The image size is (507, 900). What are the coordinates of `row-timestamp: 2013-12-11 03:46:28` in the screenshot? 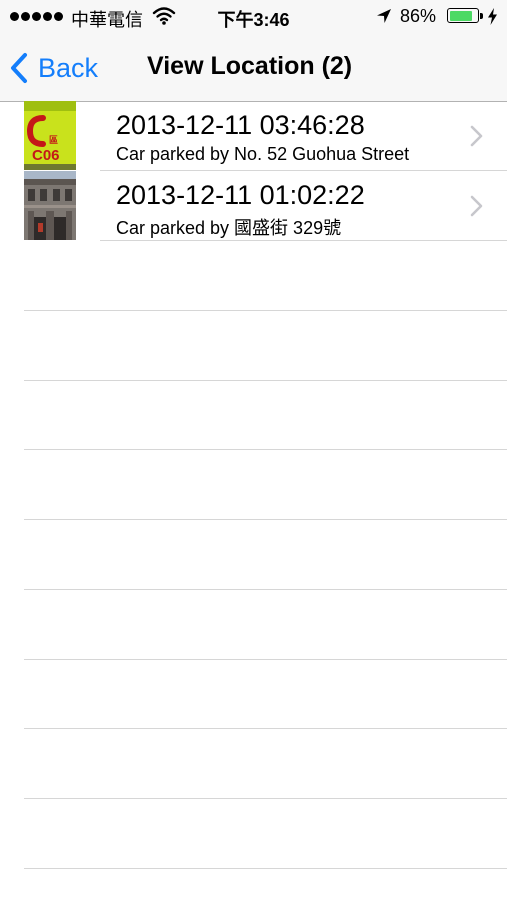 It's located at (240, 125).